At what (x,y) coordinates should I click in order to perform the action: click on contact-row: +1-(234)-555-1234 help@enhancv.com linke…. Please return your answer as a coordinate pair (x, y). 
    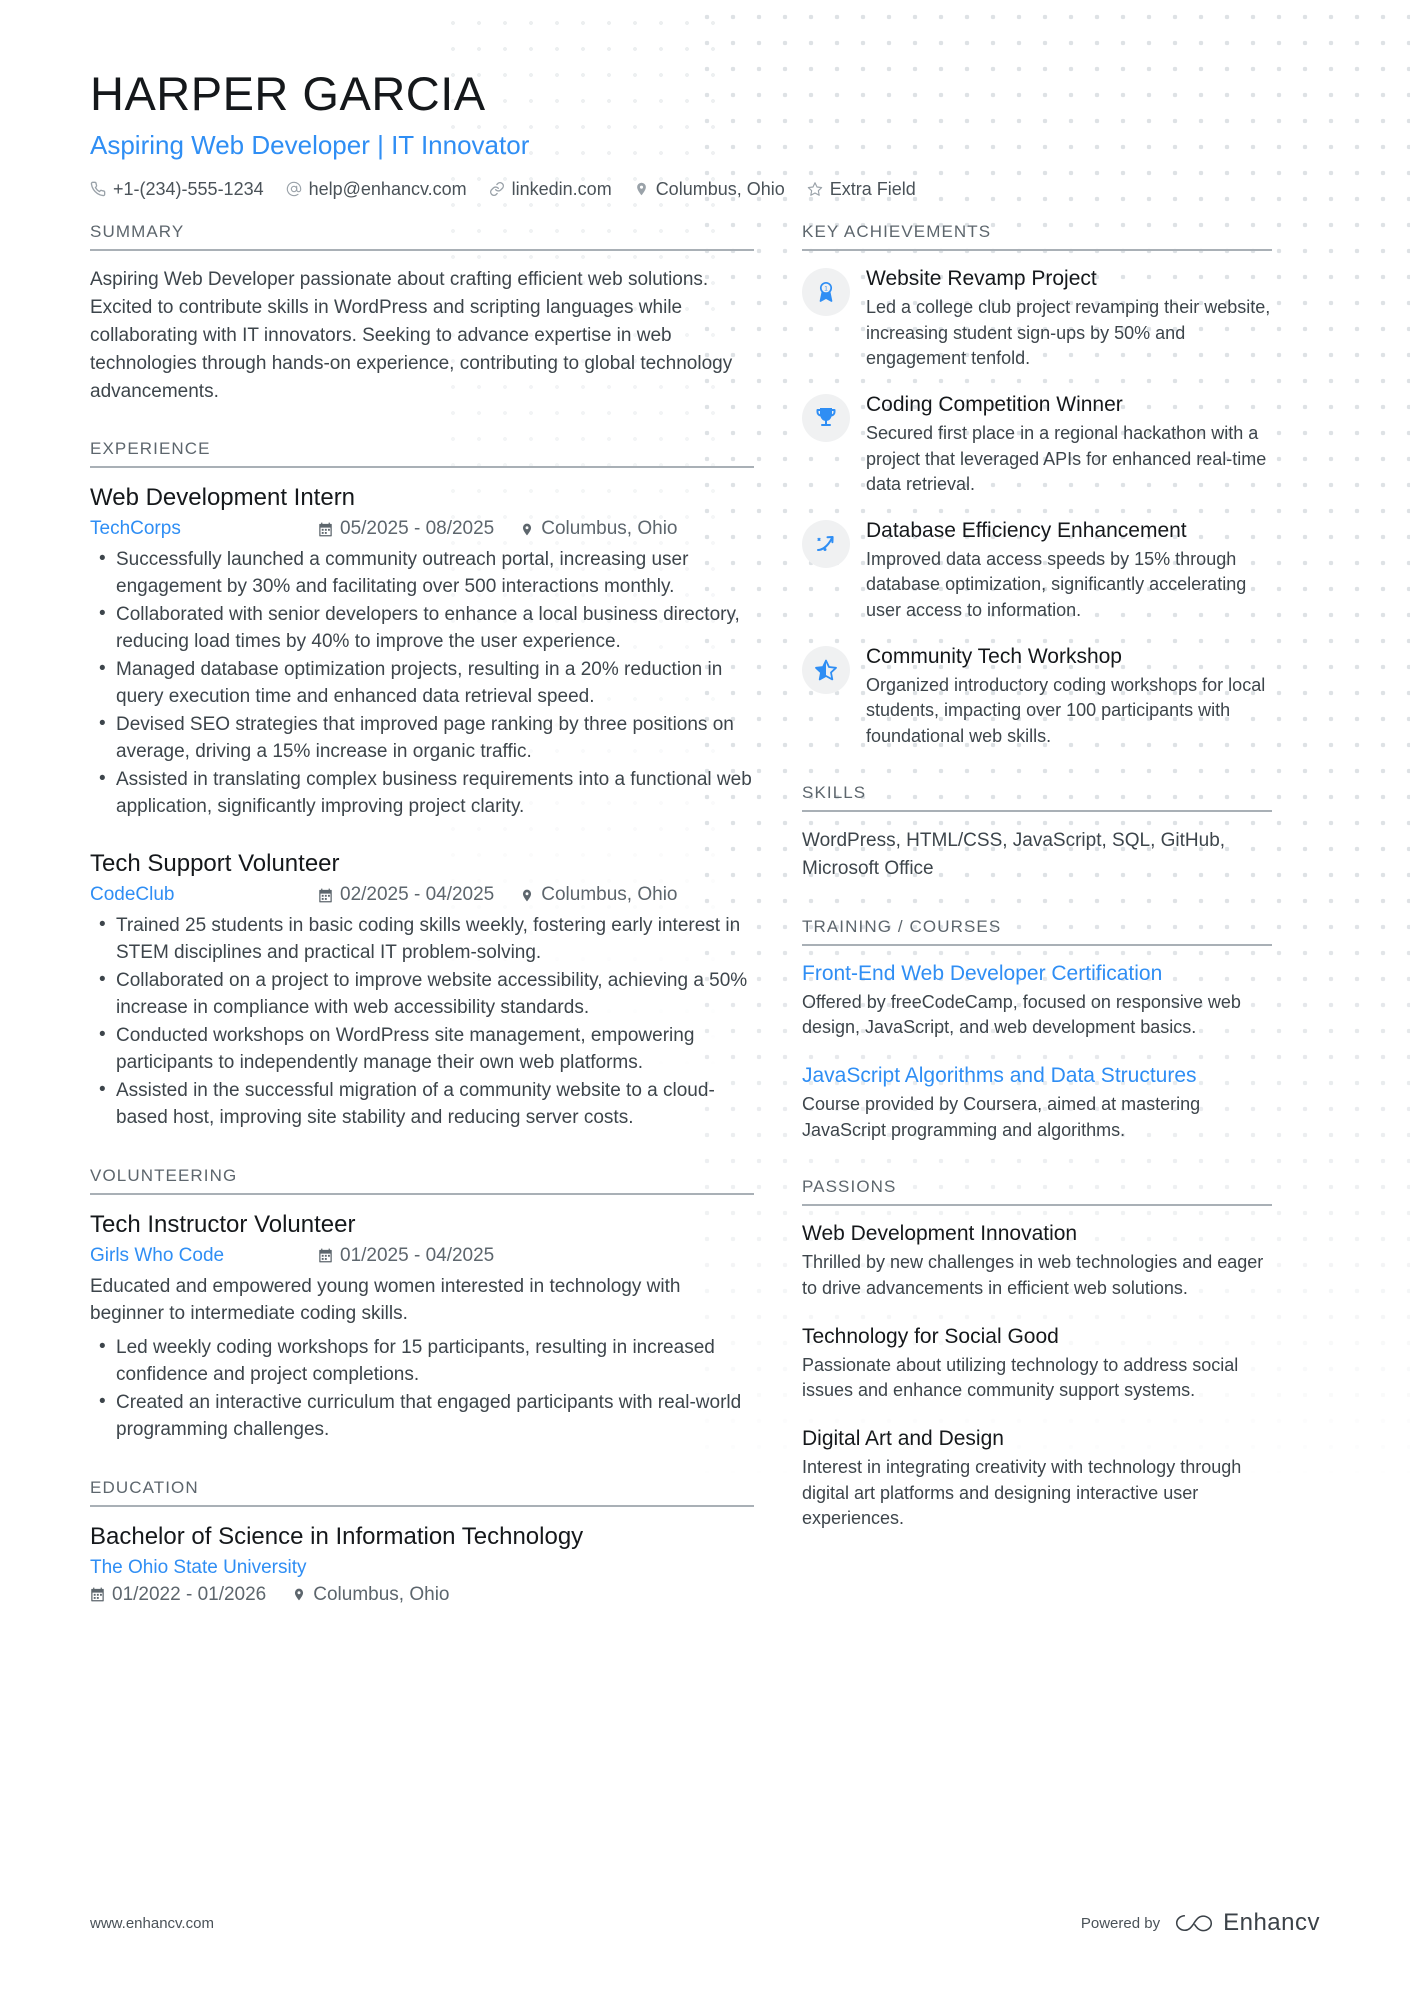
    Looking at the image, I should click on (705, 189).